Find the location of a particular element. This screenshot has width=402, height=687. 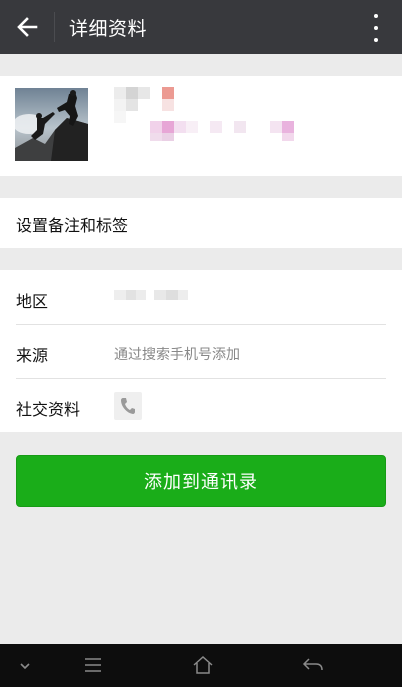

home-icon is located at coordinates (203, 665).